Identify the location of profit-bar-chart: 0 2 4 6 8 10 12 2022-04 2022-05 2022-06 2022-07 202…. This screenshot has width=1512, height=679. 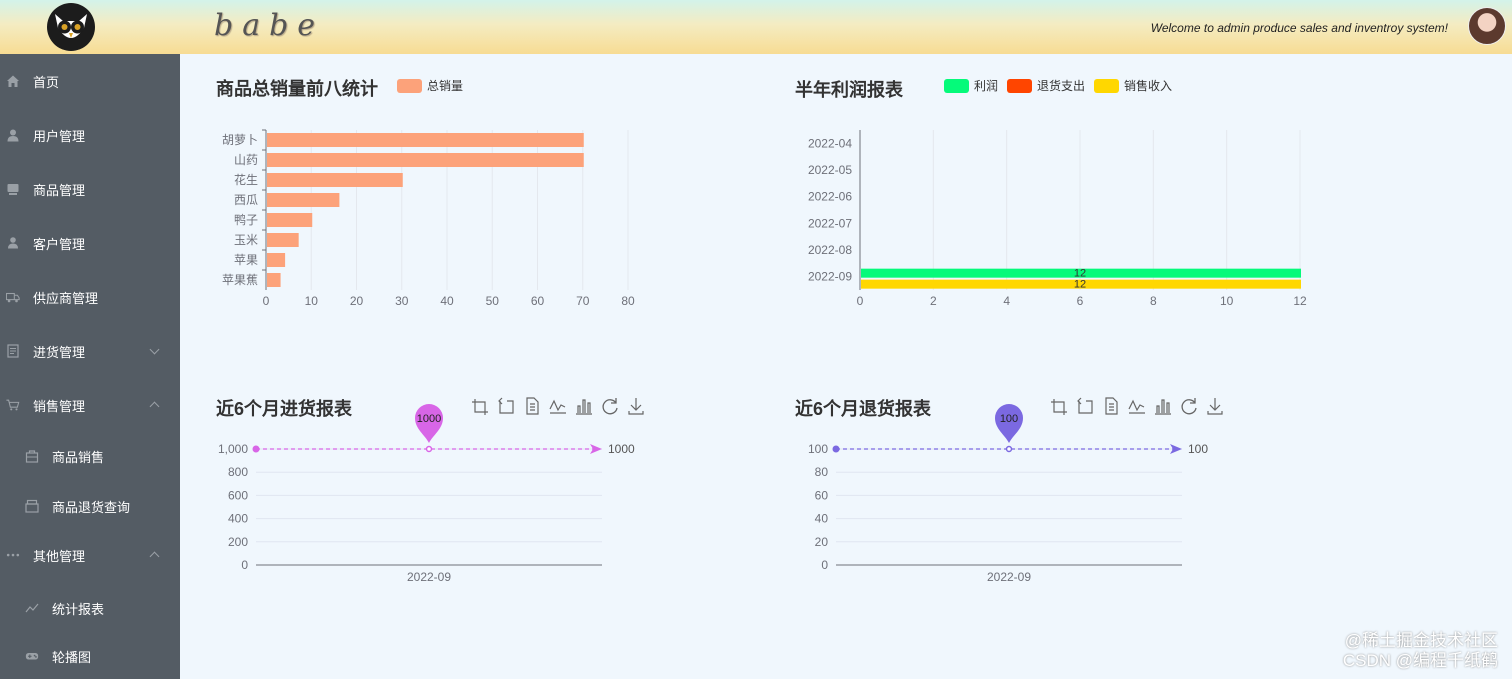
(1057, 219).